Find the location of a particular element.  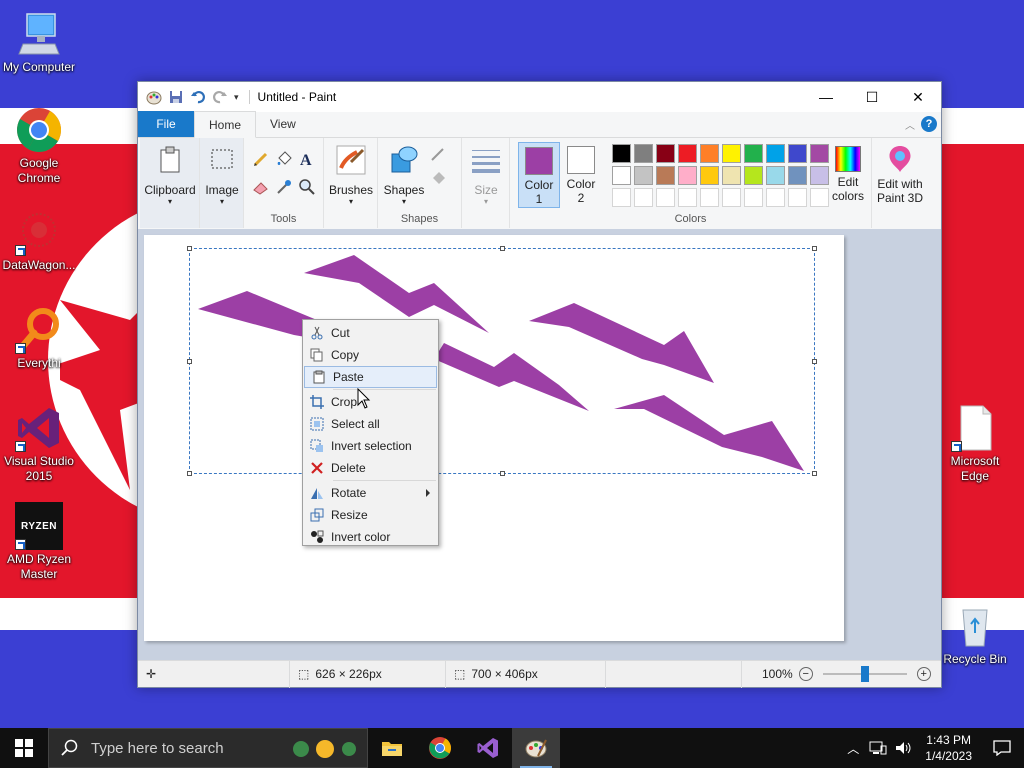

taskbar-paint is located at coordinates (536, 748).